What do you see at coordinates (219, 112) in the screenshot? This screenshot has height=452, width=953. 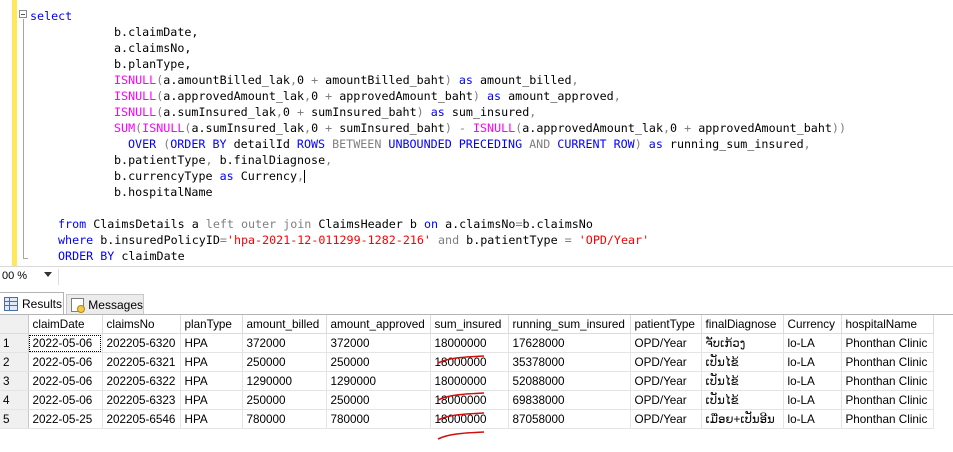 I see `code-token: a.sumInsured_lak` at bounding box center [219, 112].